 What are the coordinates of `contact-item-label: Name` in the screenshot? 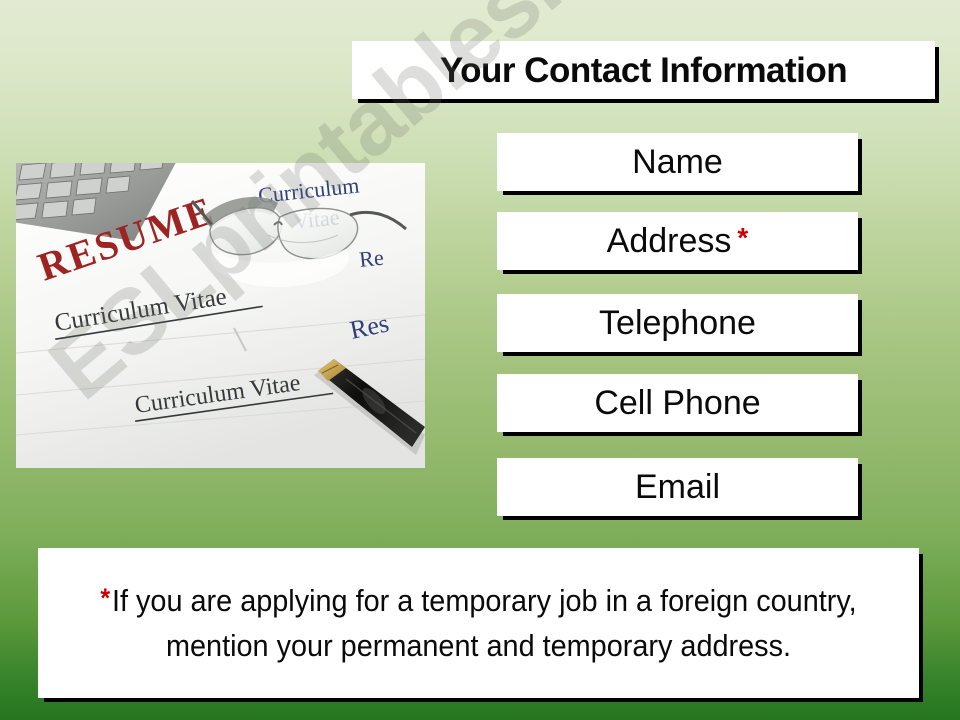 It's located at (677, 162).